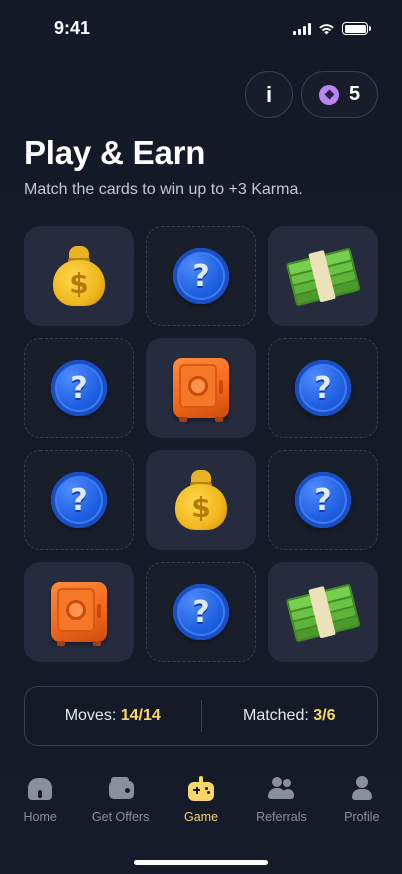  Describe the element at coordinates (201, 817) in the screenshot. I see `nav-label-game: Game` at that location.